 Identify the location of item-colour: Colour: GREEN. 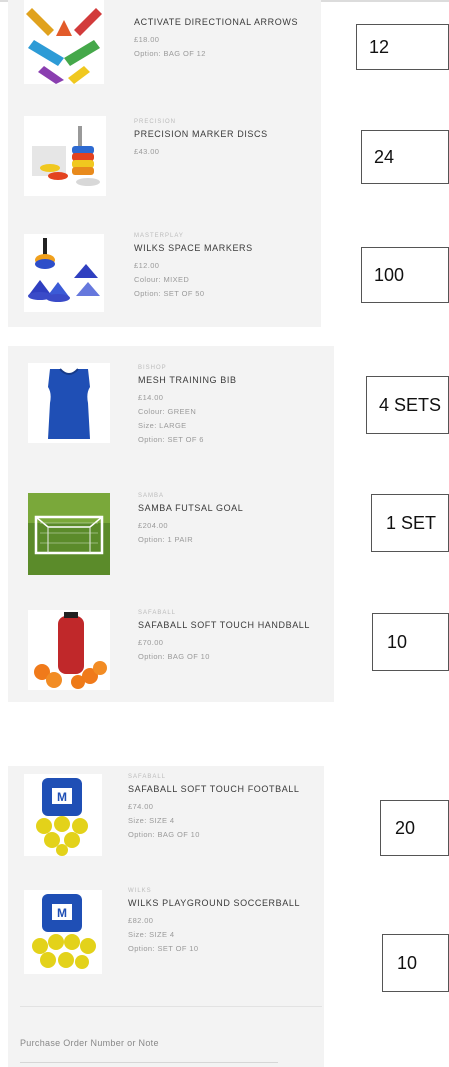
(167, 411).